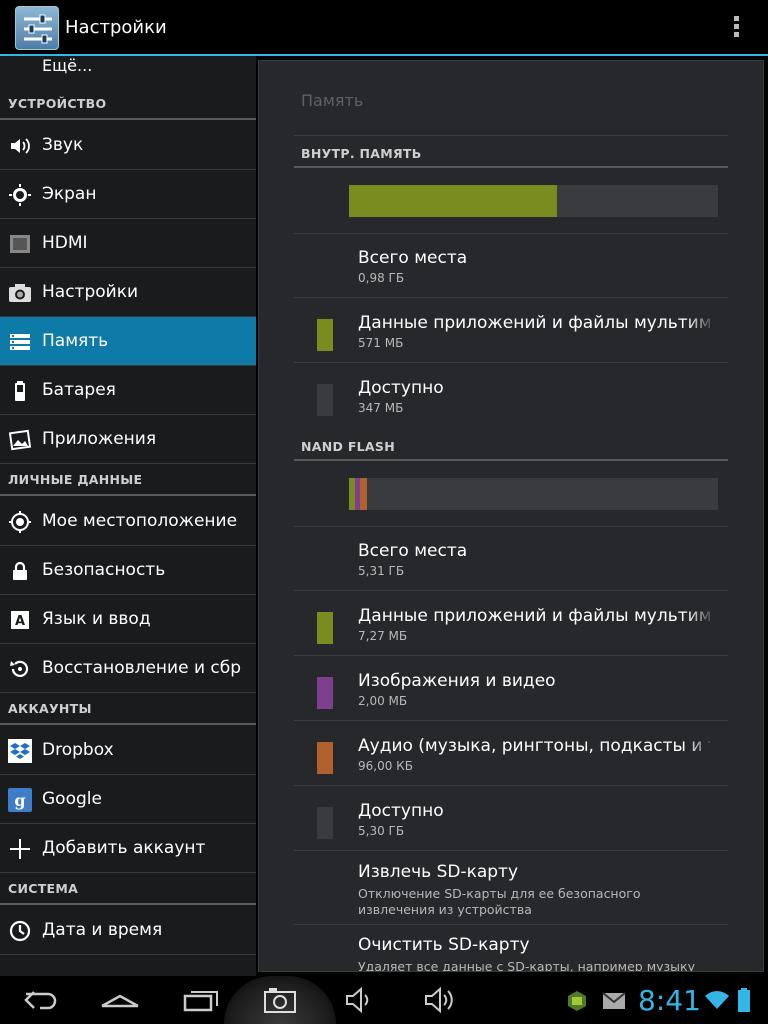  Describe the element at coordinates (20, 244) in the screenshot. I see `monitor-icon` at that location.